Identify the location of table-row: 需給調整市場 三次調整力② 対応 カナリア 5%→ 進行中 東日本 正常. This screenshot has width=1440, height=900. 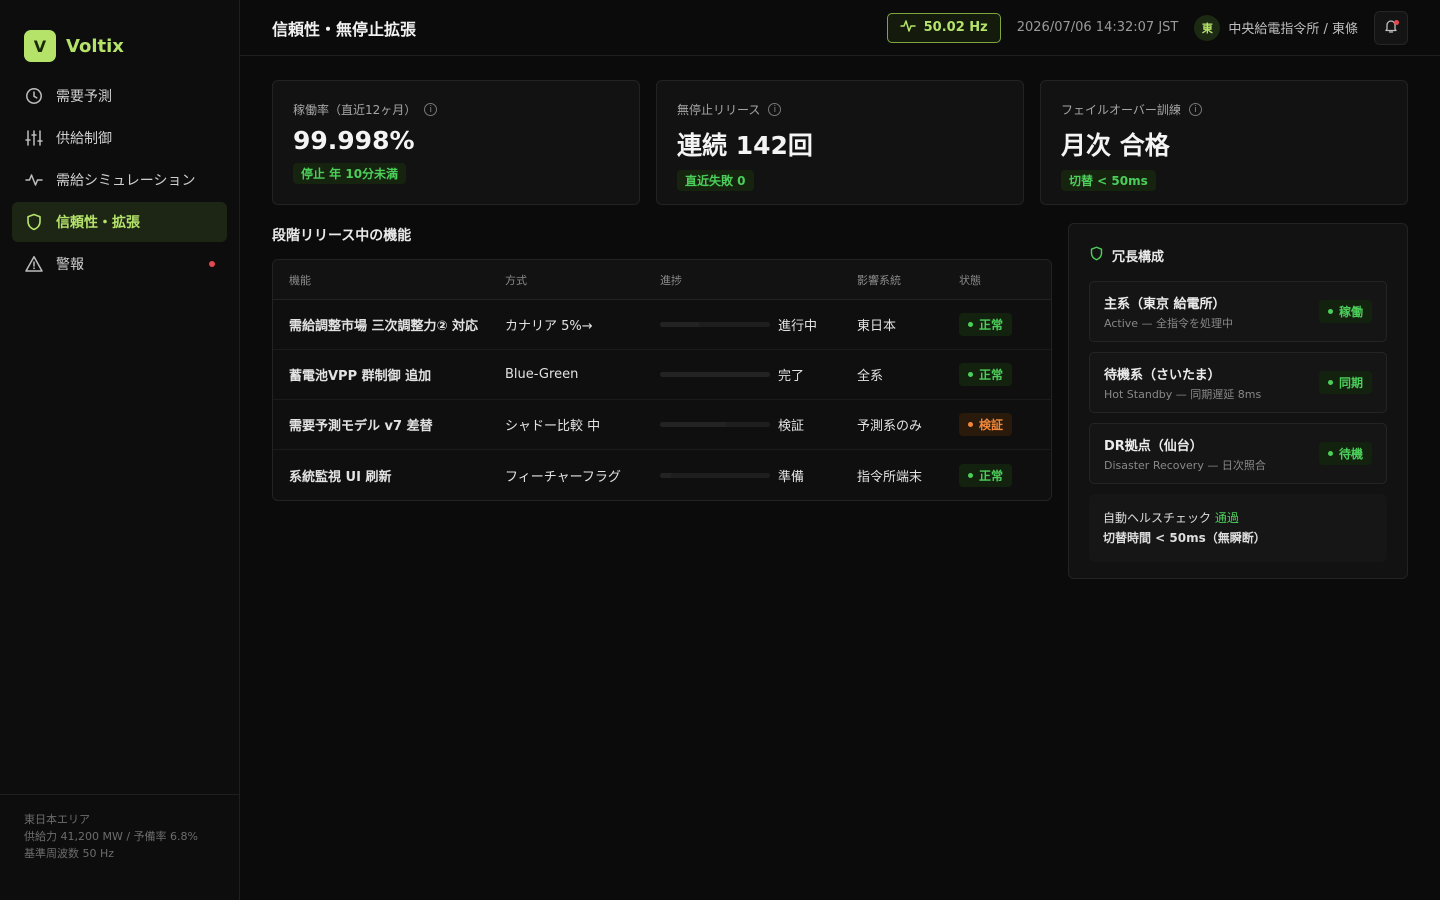
(662, 325).